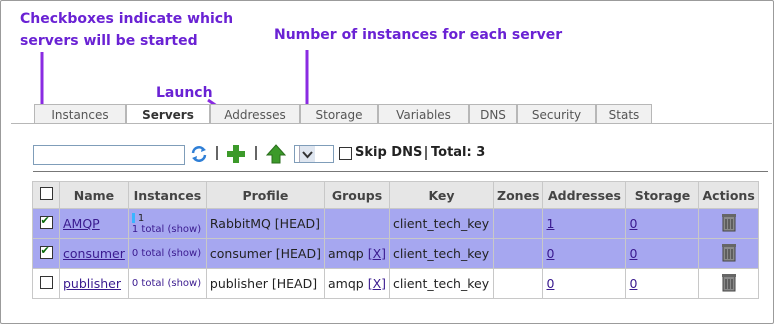 This screenshot has width=774, height=324. I want to click on skip-dns-label: Skip DNS, so click(389, 152).